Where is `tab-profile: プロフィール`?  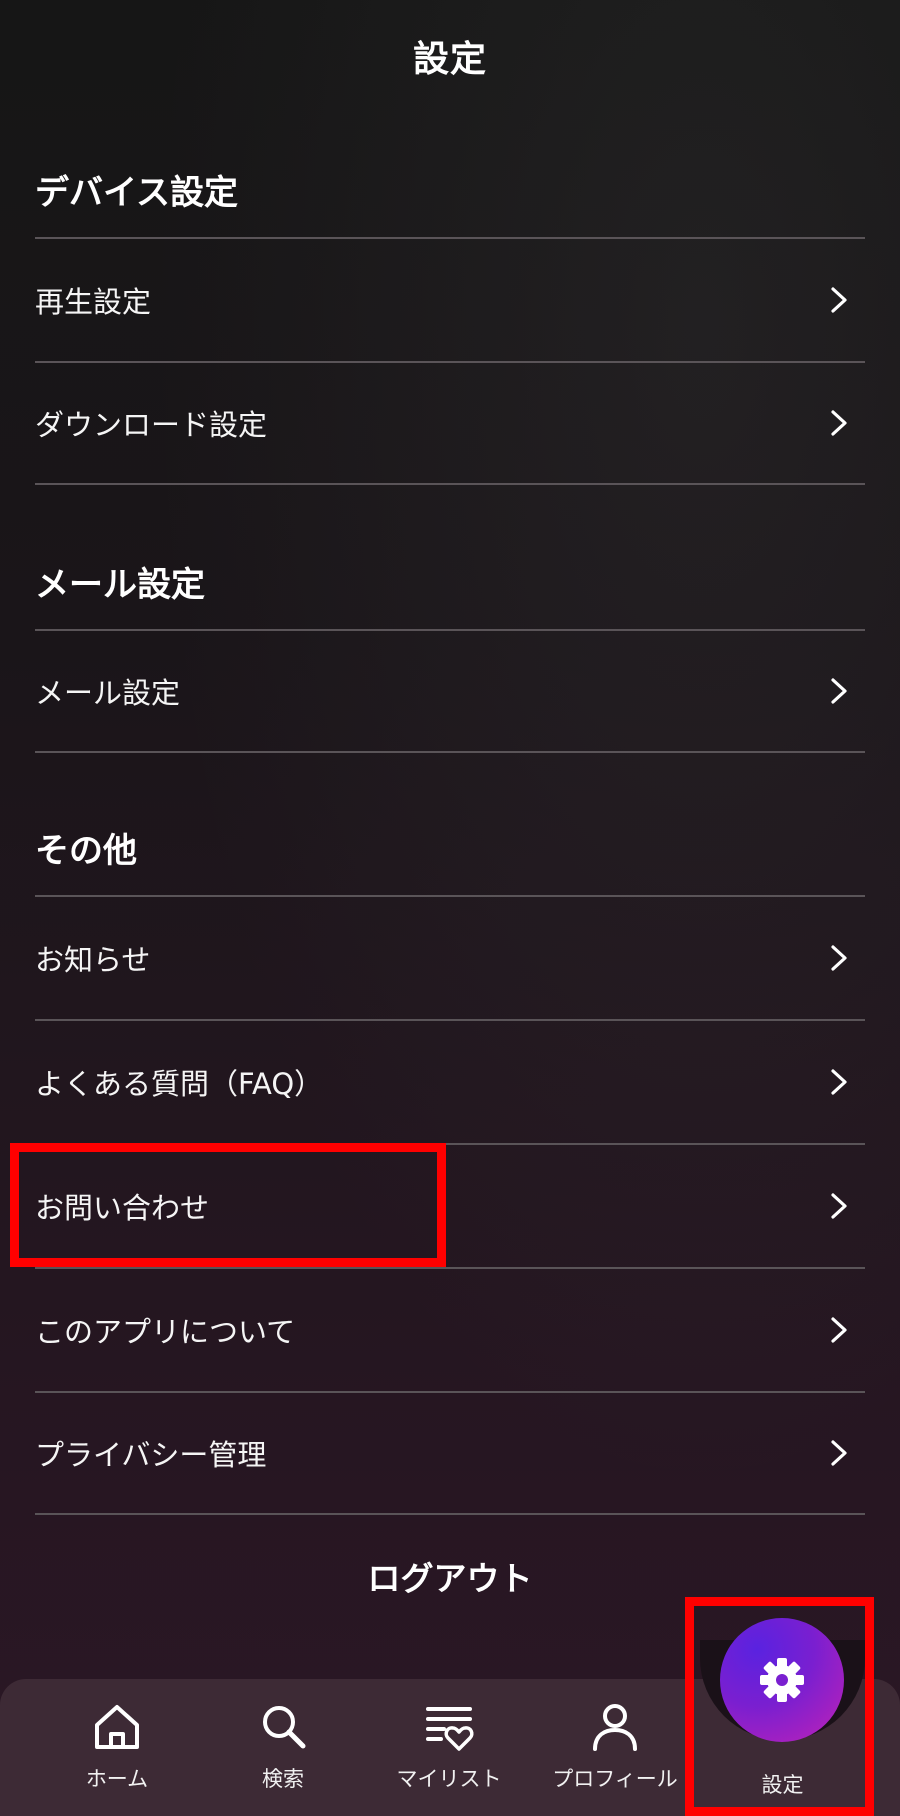
tab-profile: プロフィール is located at coordinates (615, 1745).